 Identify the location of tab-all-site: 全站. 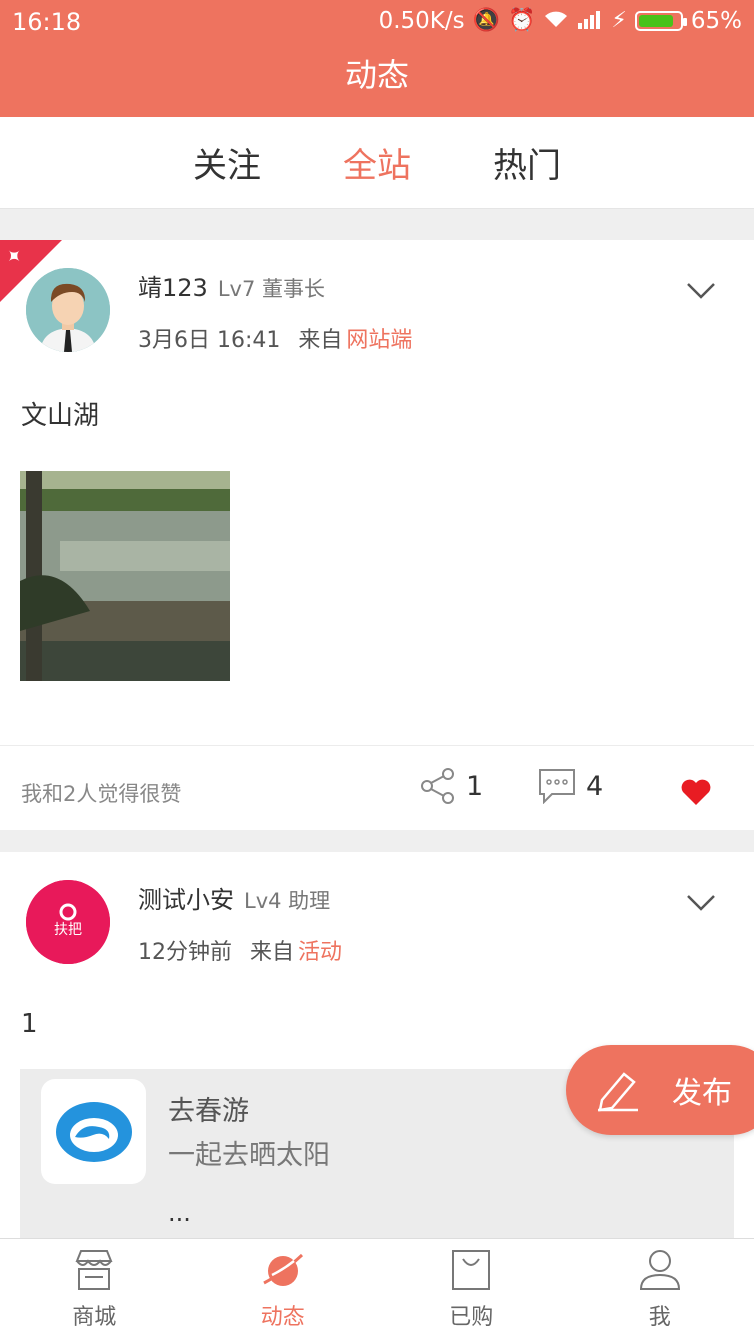
(377, 162).